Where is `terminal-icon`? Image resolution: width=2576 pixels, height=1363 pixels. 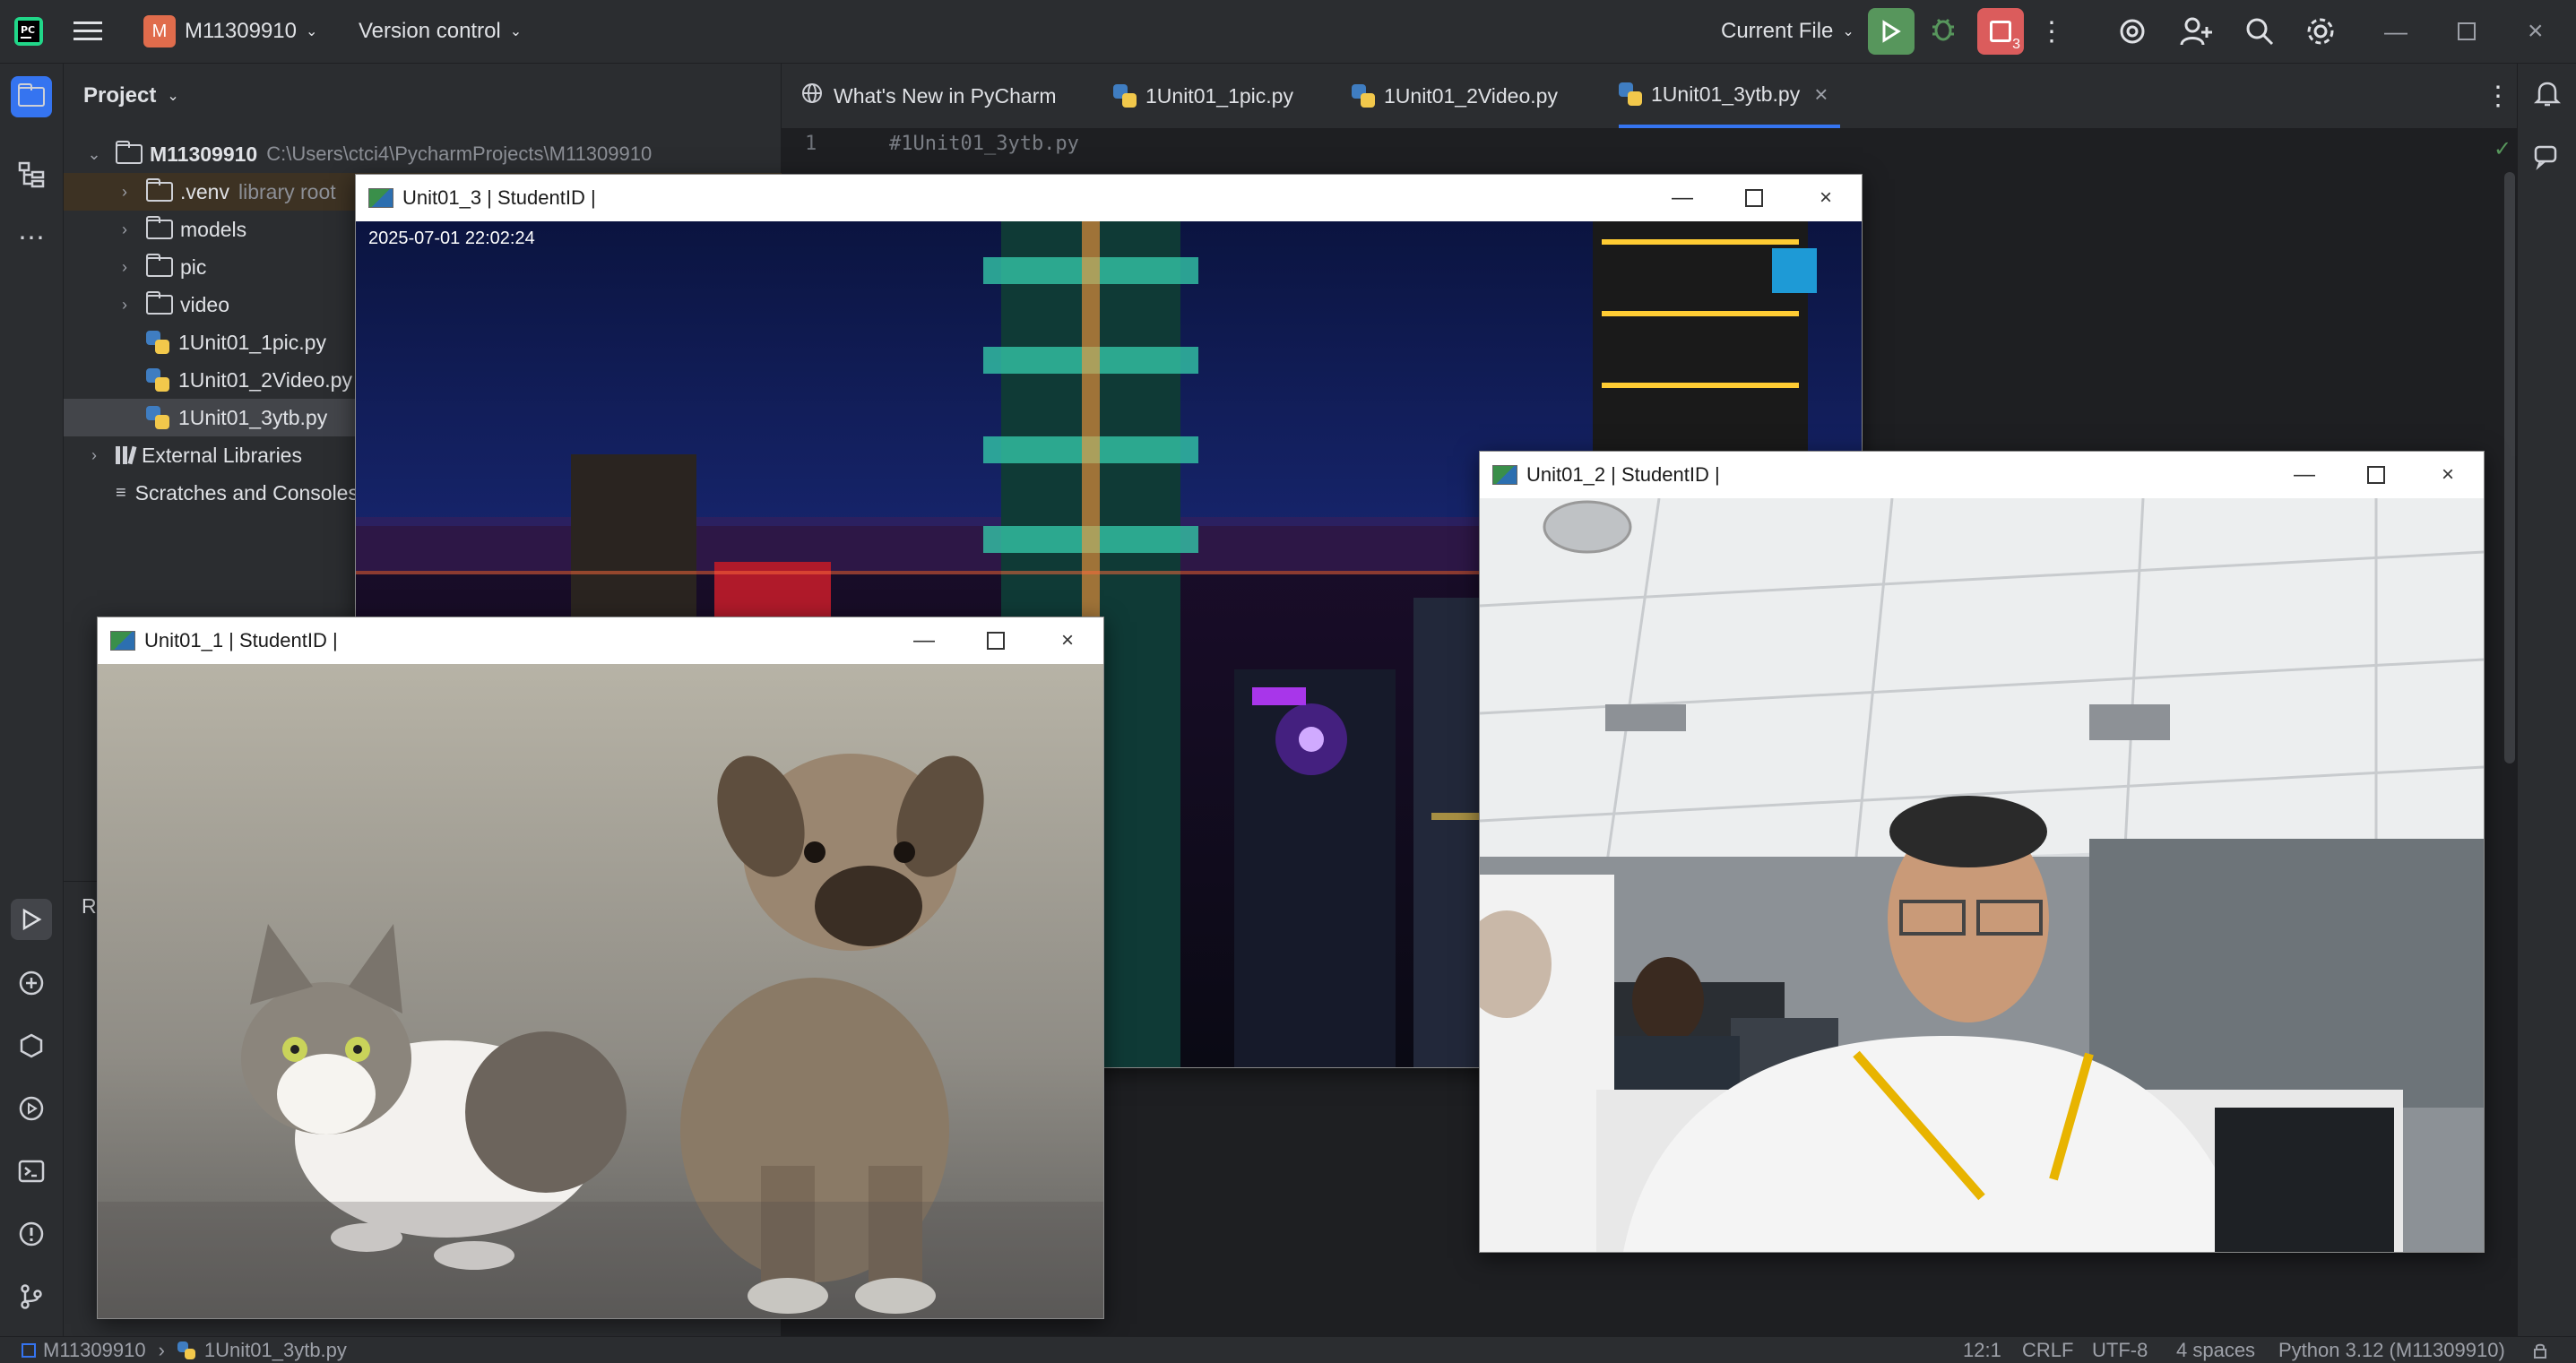
terminal-icon is located at coordinates (31, 1171).